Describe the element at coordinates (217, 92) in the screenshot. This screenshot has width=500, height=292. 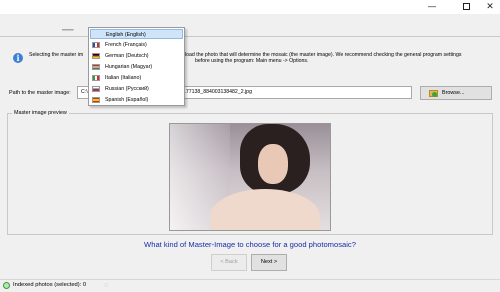
I see `path-value-suffix: 177138_884003138482_2.jpg` at that location.